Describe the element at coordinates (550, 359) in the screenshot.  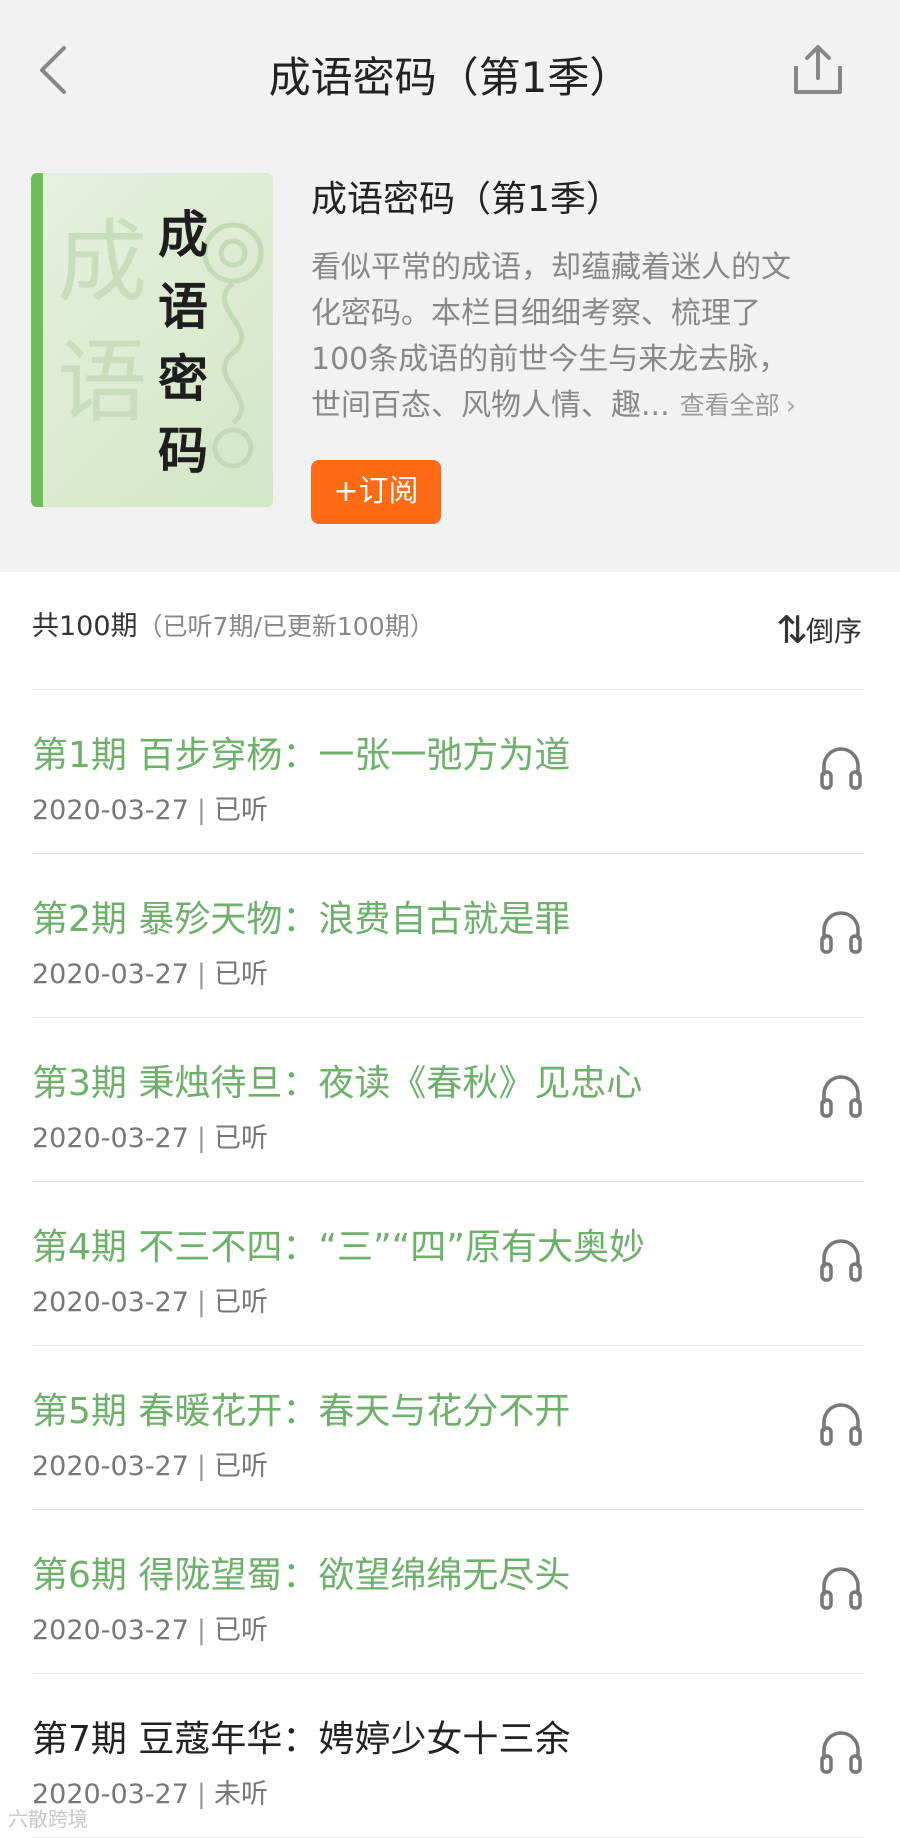
I see `description-line: 100条成语的前世今生与来龙去脉，` at that location.